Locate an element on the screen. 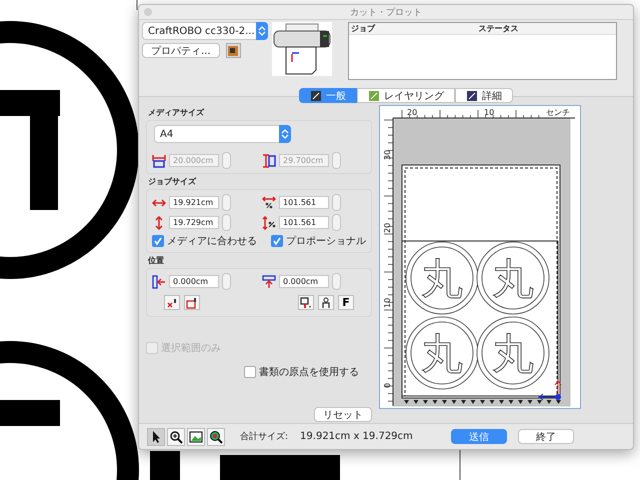  media-height-icon is located at coordinates (269, 161).